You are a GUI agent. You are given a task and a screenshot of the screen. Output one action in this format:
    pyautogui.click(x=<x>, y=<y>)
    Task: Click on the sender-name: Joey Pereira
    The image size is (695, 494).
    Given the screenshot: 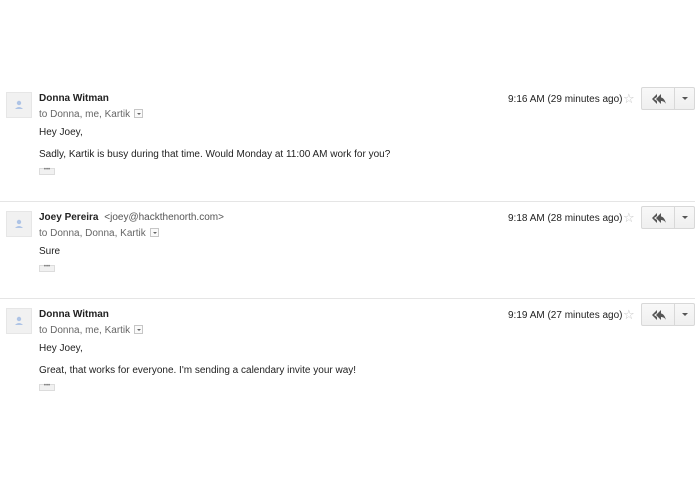 What is the action you would take?
    pyautogui.click(x=69, y=217)
    